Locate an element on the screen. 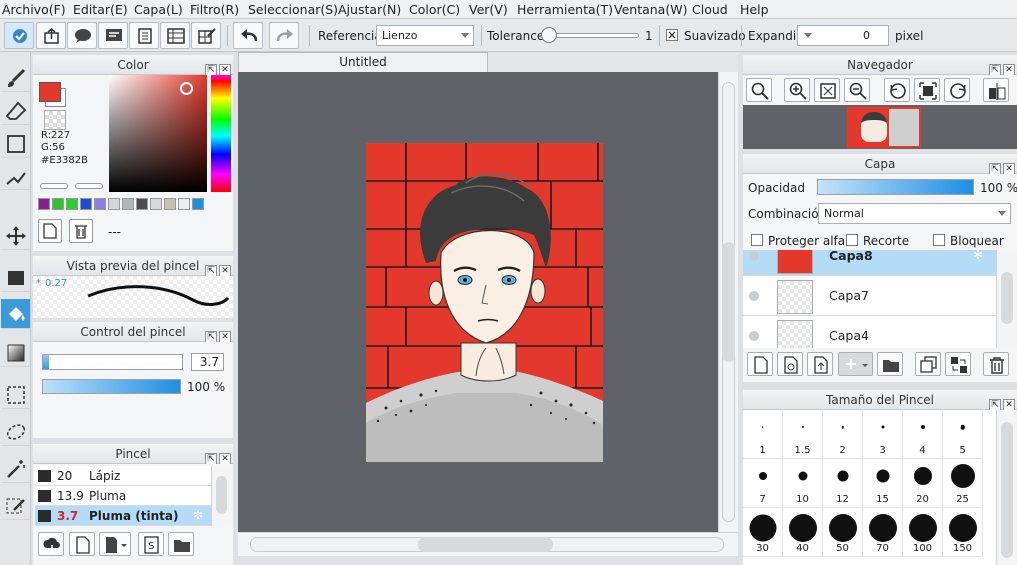  note-button is located at coordinates (113, 35).